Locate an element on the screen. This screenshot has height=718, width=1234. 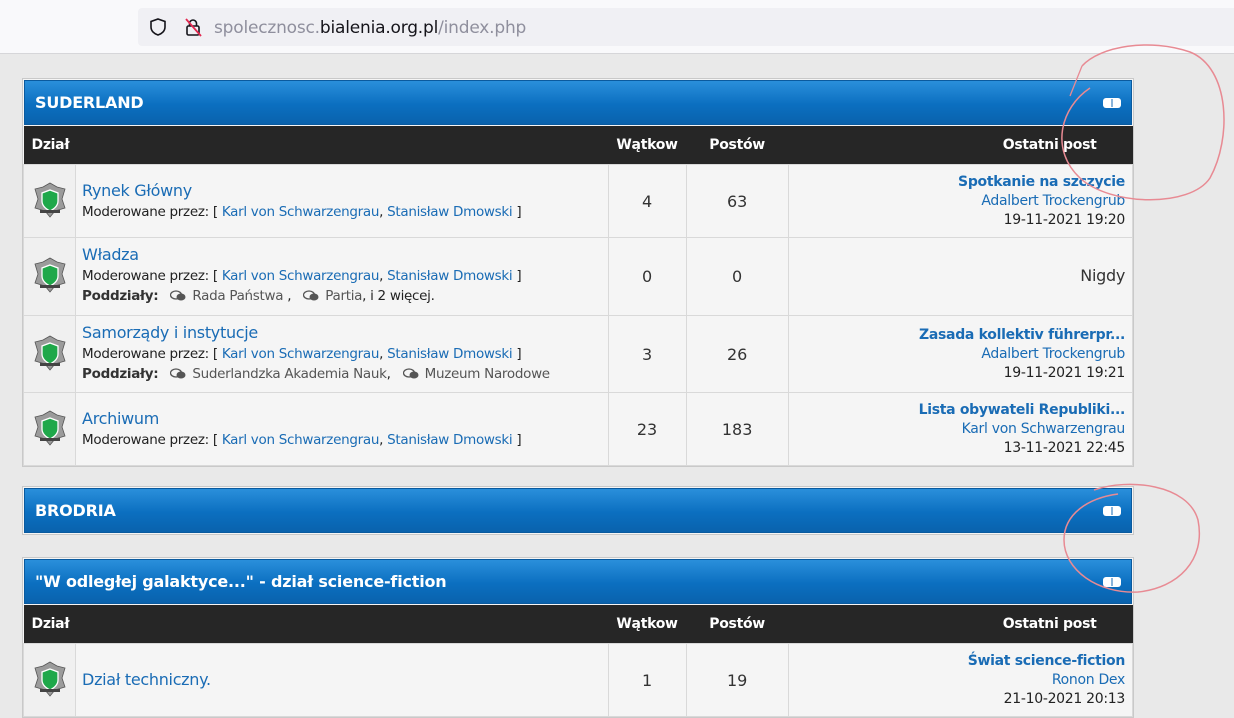
post-count: 183 is located at coordinates (737, 429).